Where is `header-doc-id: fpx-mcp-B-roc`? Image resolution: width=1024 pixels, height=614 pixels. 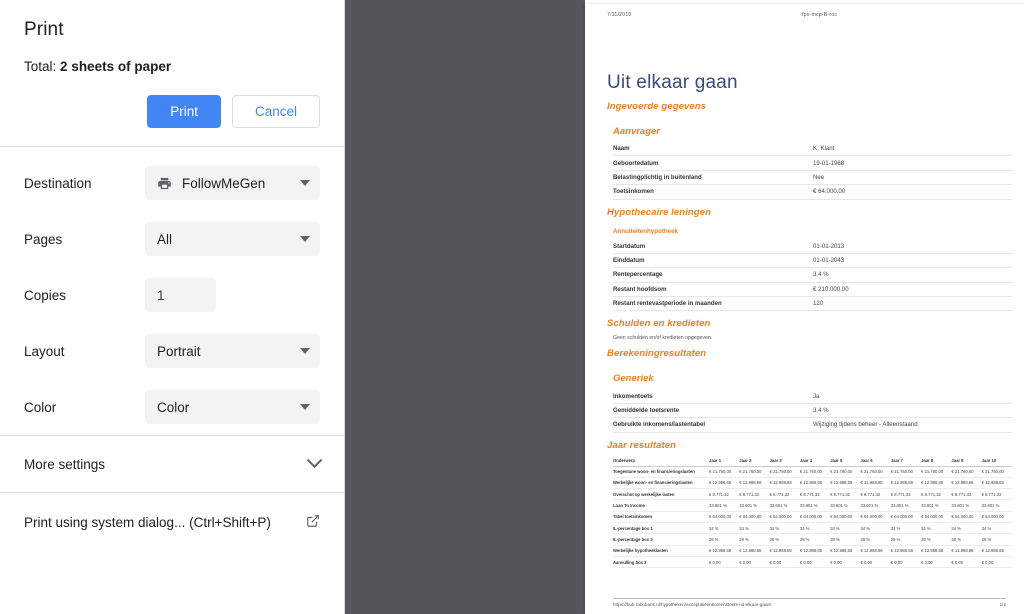 header-doc-id: fpx-mcp-B-roc is located at coordinates (820, 15).